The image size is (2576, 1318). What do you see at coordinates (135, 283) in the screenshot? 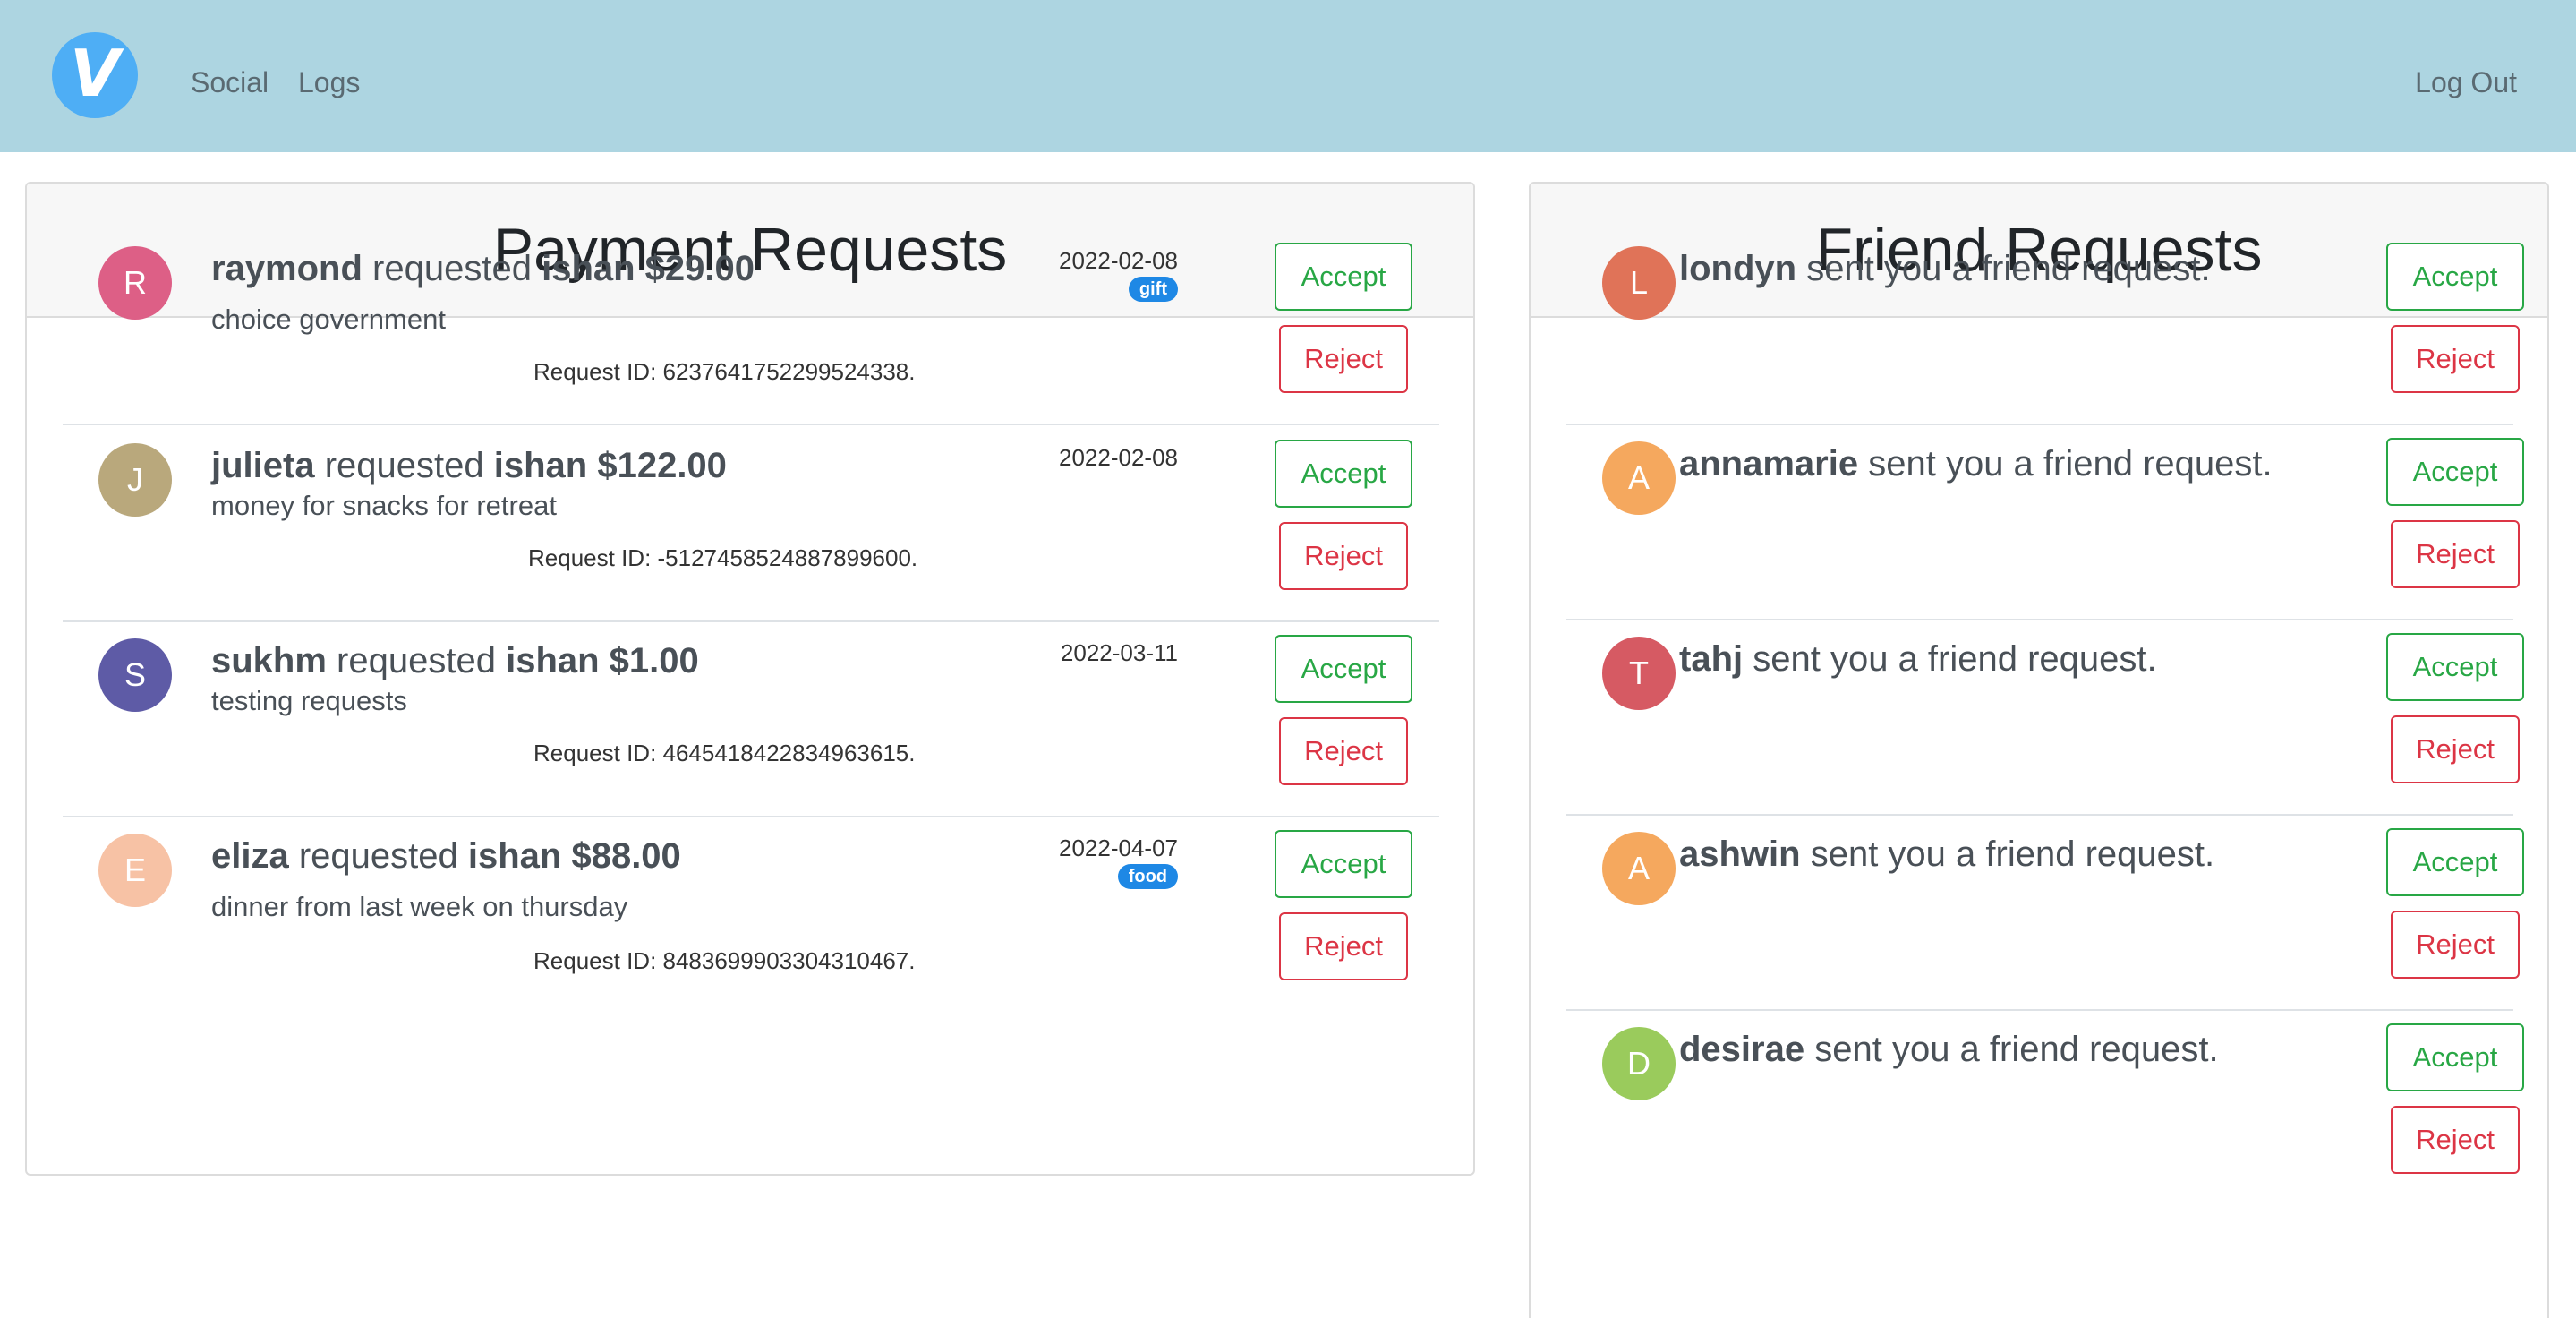
I see `avatar: R` at bounding box center [135, 283].